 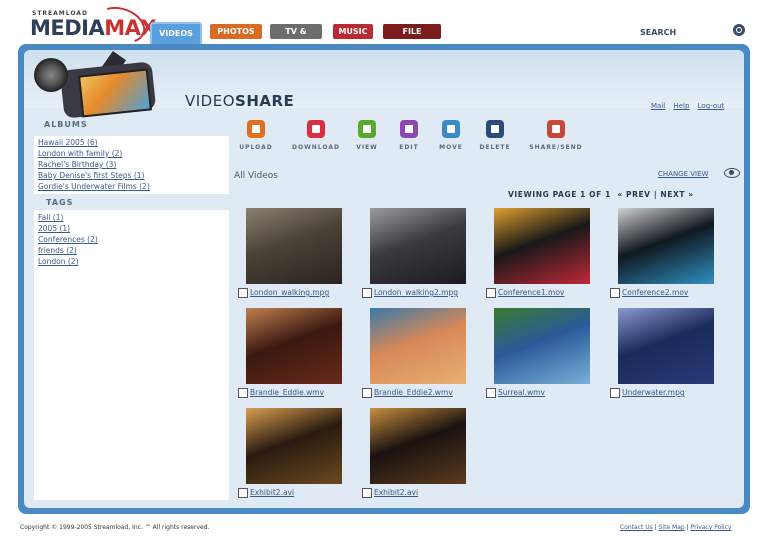 What do you see at coordinates (256, 129) in the screenshot?
I see `upload-icon` at bounding box center [256, 129].